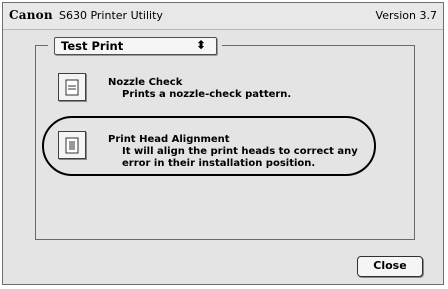 This screenshot has width=448, height=289. I want to click on print-head-alignment-desc-line2: error in their installation position., so click(219, 163).